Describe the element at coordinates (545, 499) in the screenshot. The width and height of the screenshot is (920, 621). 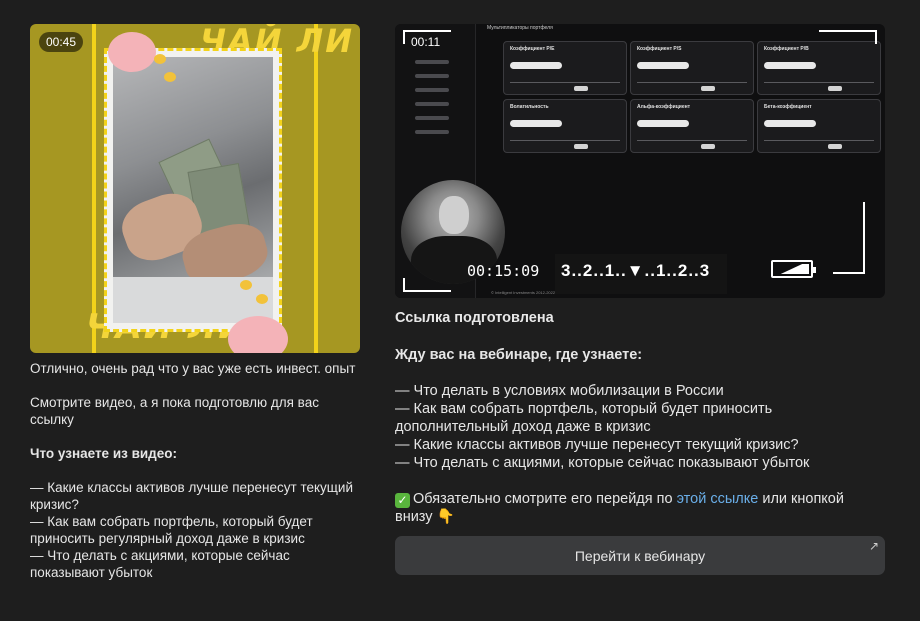
I see `cta-prefix: Обязательно смотрите его перейдя по` at that location.